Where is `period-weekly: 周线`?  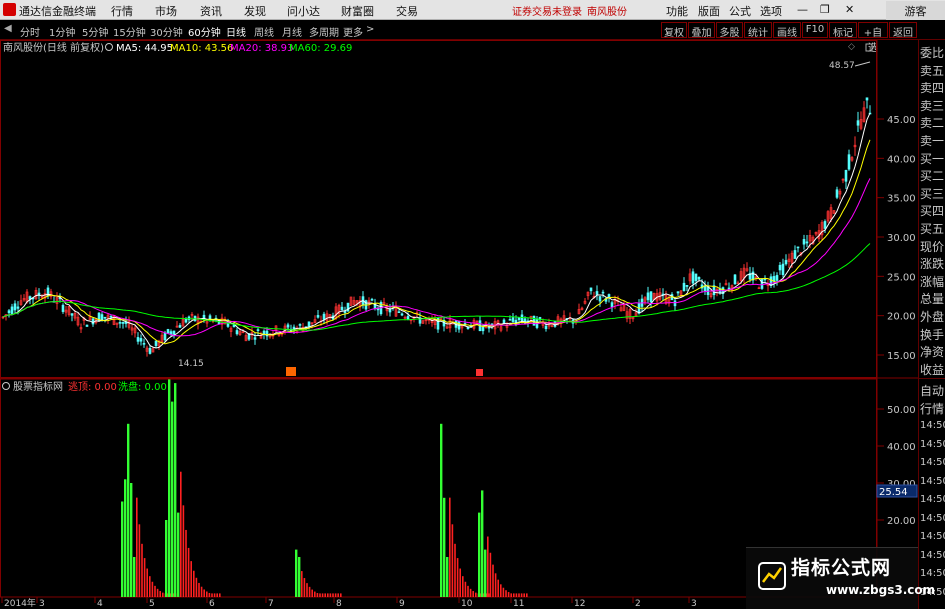 period-weekly: 周线 is located at coordinates (264, 31).